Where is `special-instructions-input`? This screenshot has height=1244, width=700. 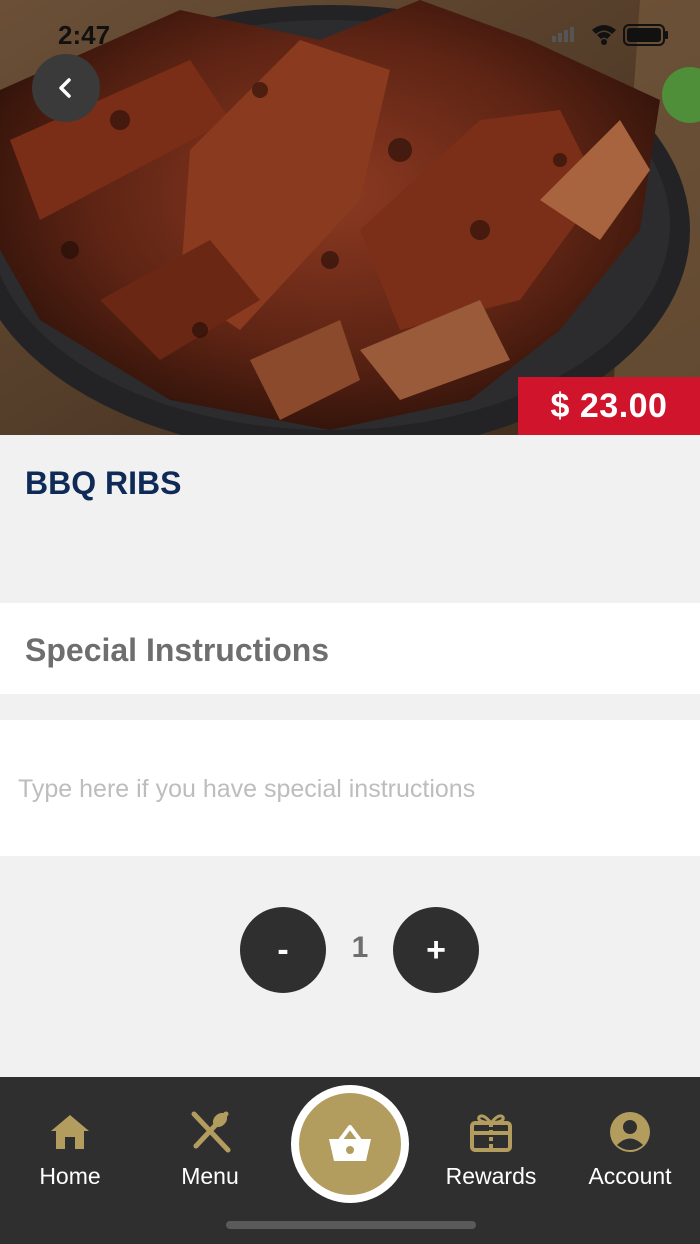
special-instructions-input is located at coordinates (348, 789).